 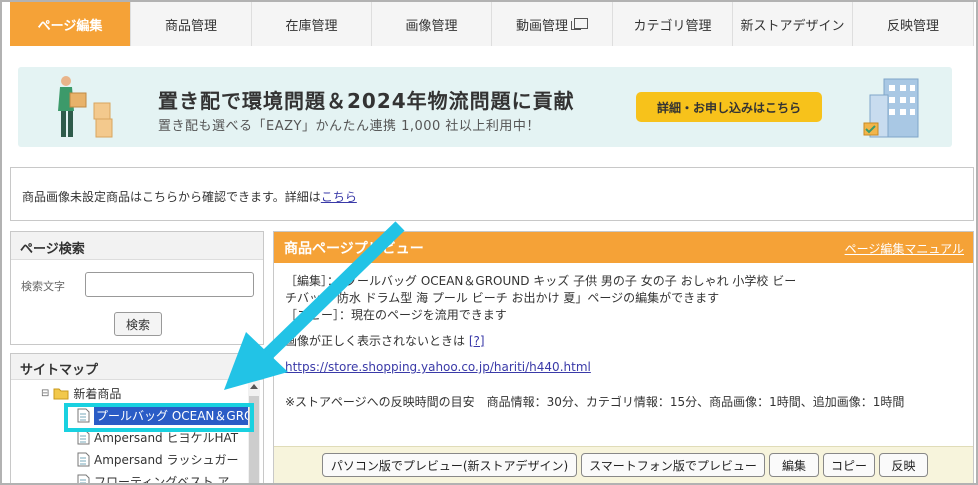 What do you see at coordinates (385, 341) in the screenshot?
I see `image-display-notice: 画像が正しく表示されないときは [?]` at bounding box center [385, 341].